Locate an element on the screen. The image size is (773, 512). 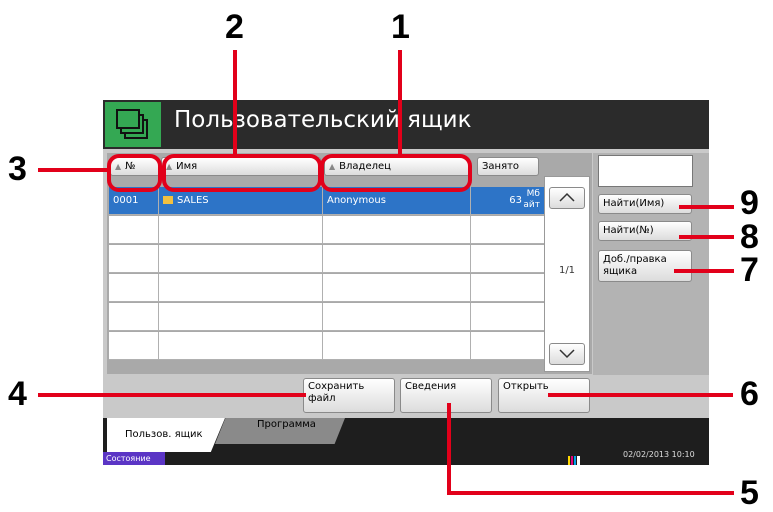
save-file-button: Сохранить файл is located at coordinates (349, 395).